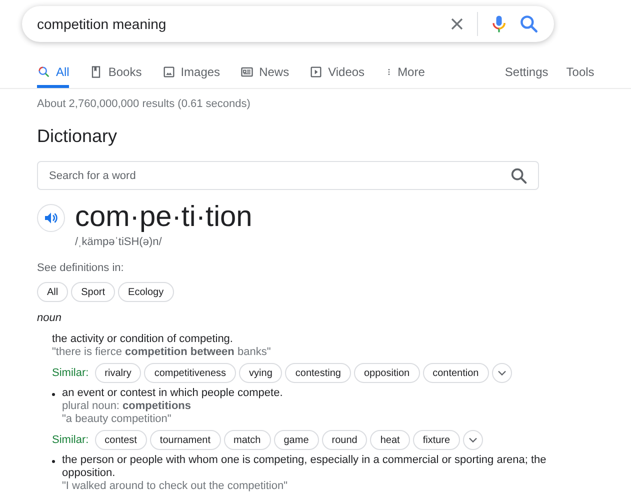 Image resolution: width=631 pixels, height=500 pixels. I want to click on synonym-chip: contention, so click(455, 373).